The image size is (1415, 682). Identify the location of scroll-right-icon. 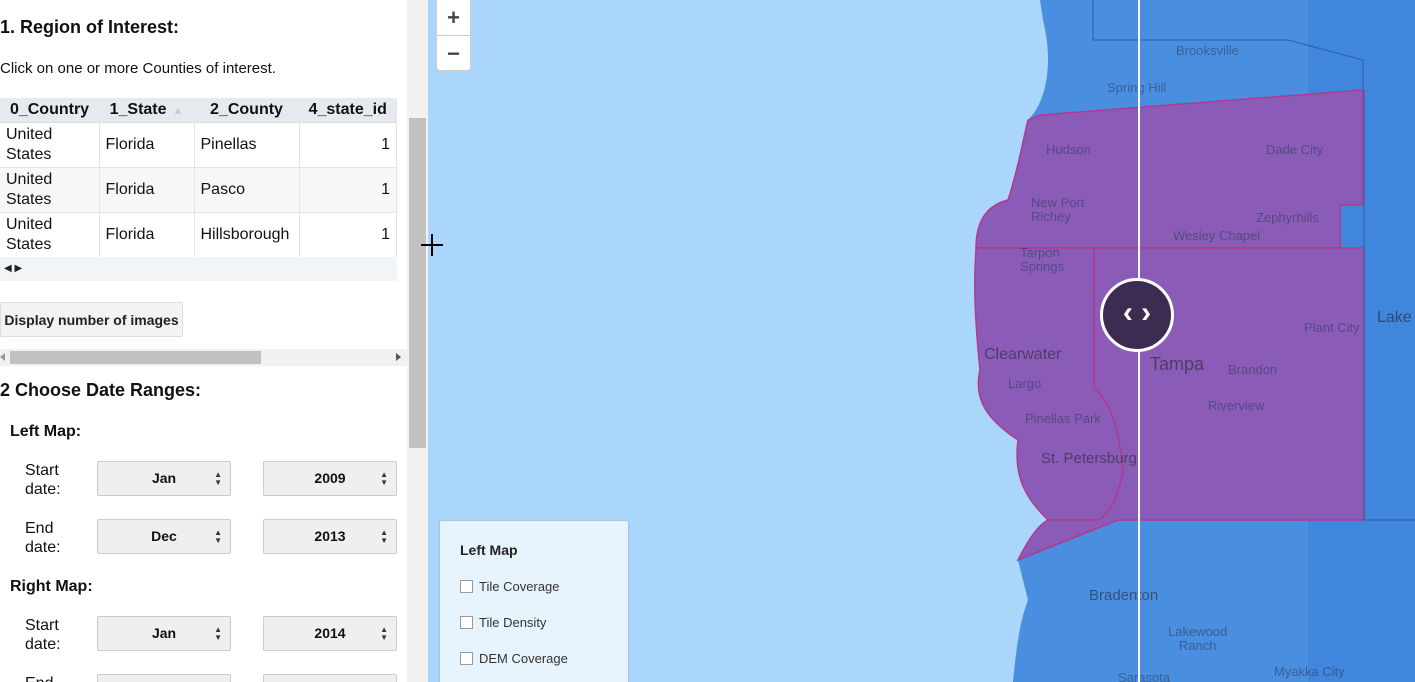
(398, 357).